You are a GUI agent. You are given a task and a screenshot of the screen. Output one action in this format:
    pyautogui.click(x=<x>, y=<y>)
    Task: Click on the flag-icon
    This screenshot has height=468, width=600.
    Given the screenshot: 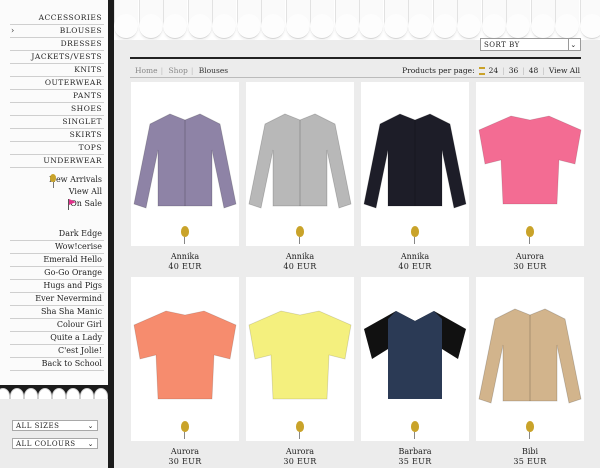 What is the action you would take?
    pyautogui.click(x=72, y=204)
    